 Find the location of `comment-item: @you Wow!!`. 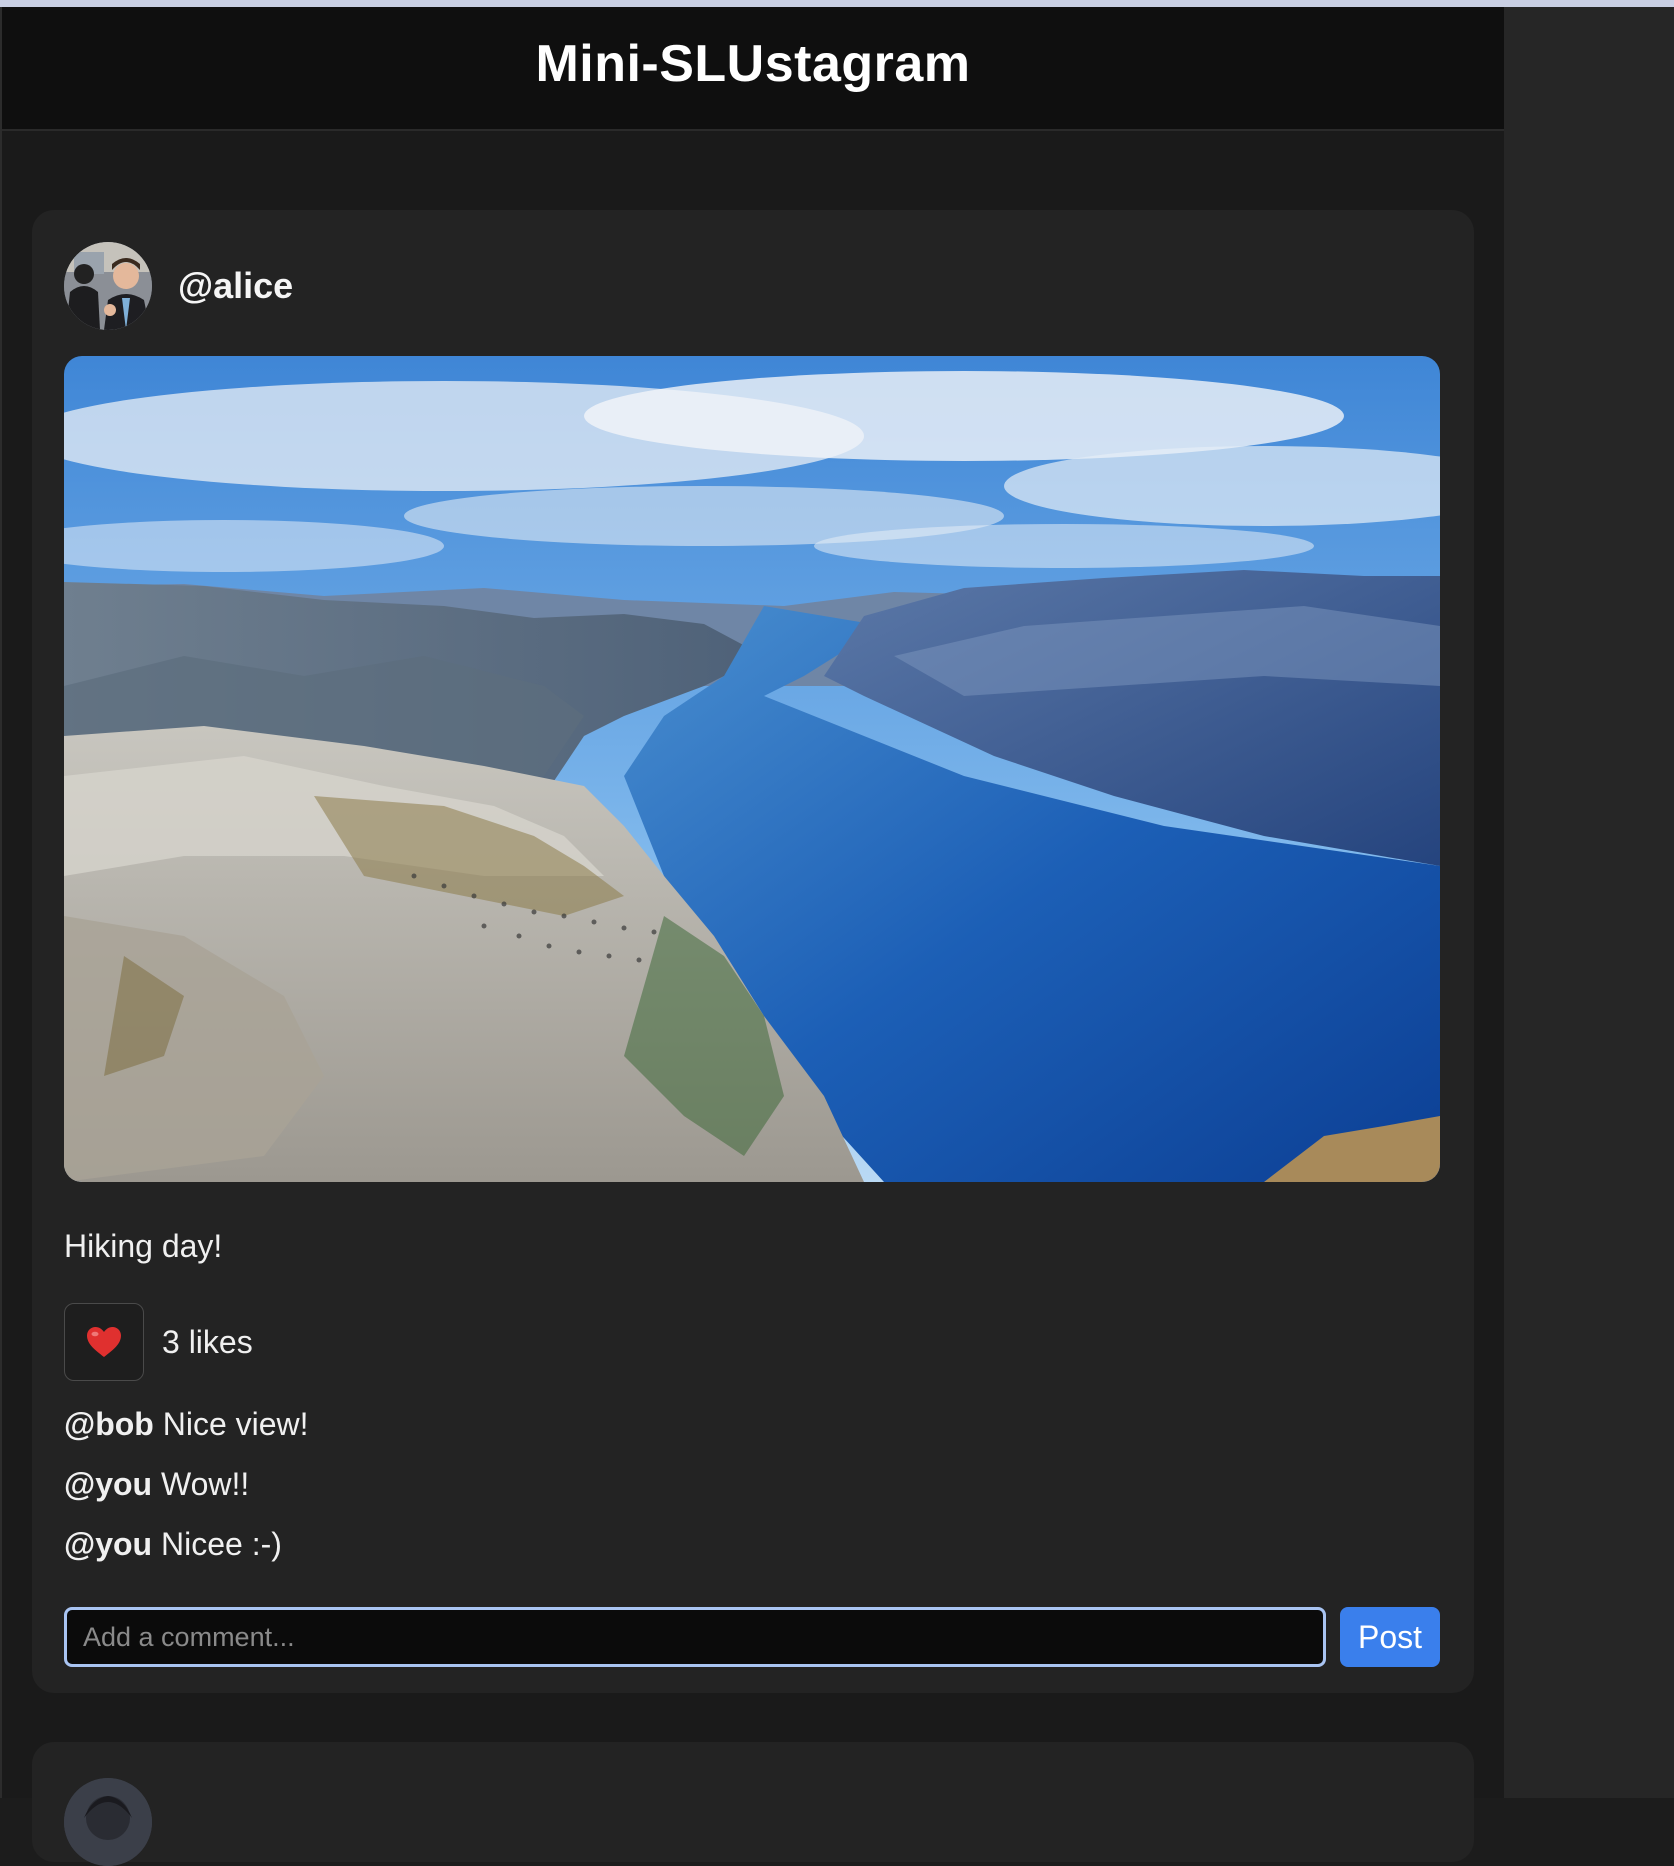

comment-item: @you Wow!! is located at coordinates (186, 1495).